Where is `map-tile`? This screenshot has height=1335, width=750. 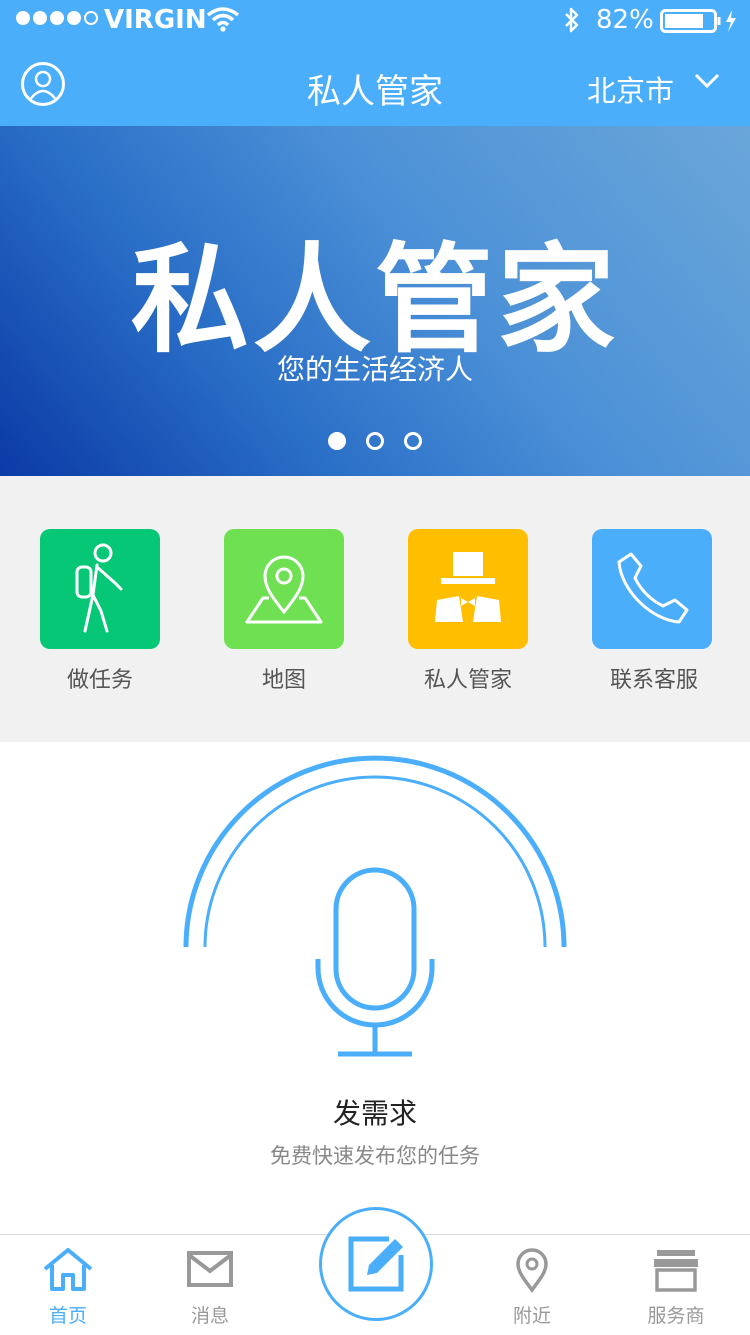 map-tile is located at coordinates (284, 589).